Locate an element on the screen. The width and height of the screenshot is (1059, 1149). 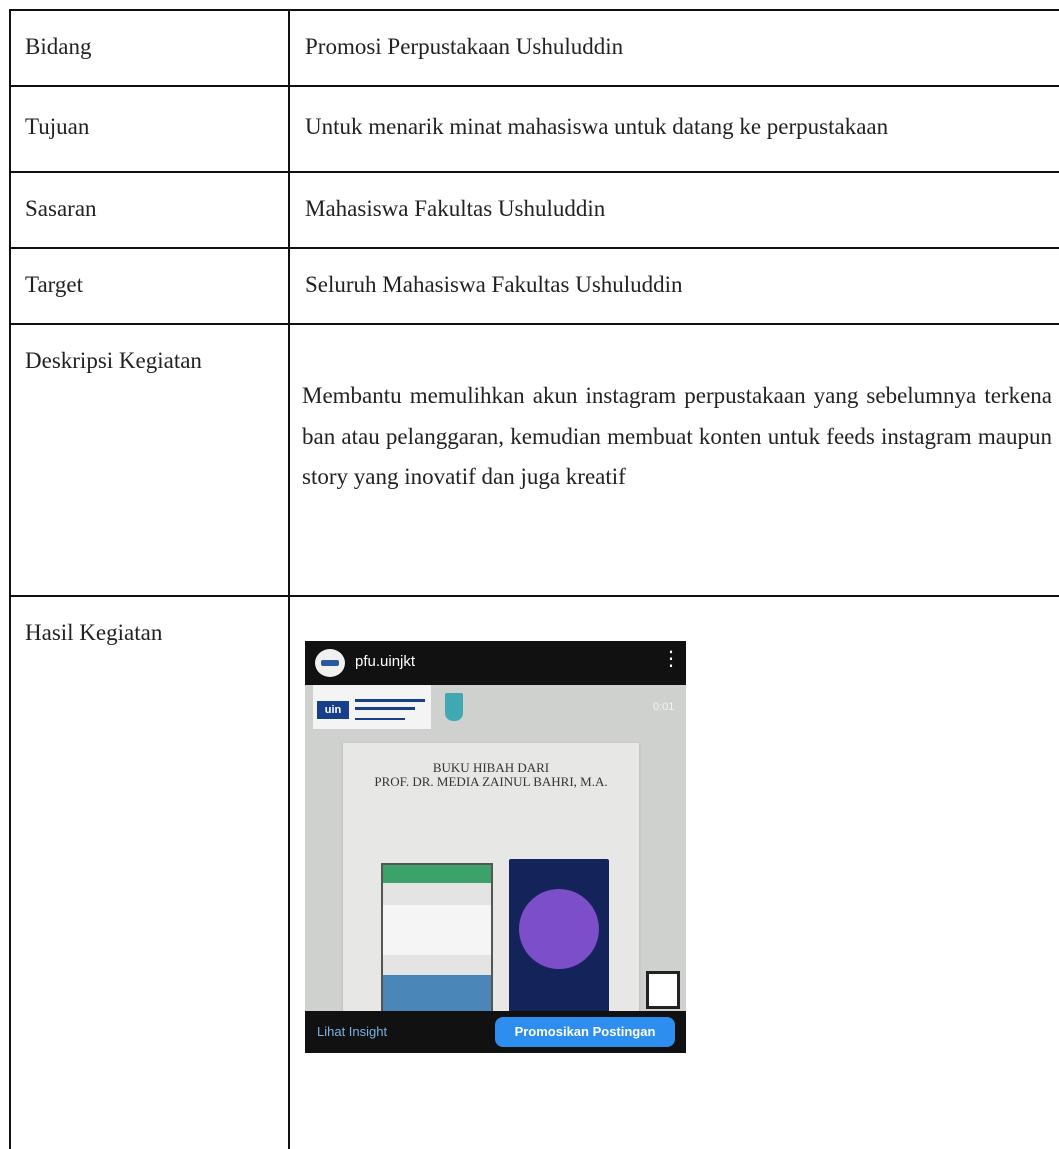
row-label-bidang: Bidang is located at coordinates (58, 46).